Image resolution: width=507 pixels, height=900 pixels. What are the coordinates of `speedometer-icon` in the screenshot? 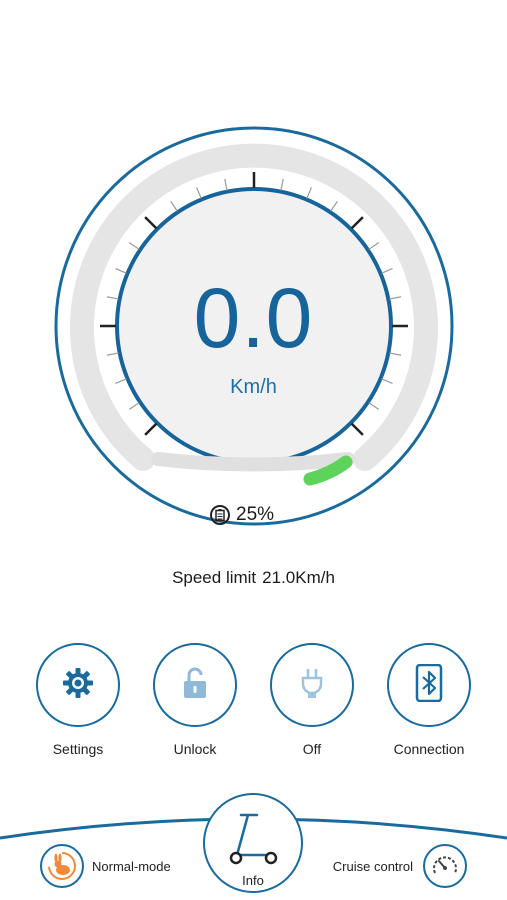 It's located at (445, 866).